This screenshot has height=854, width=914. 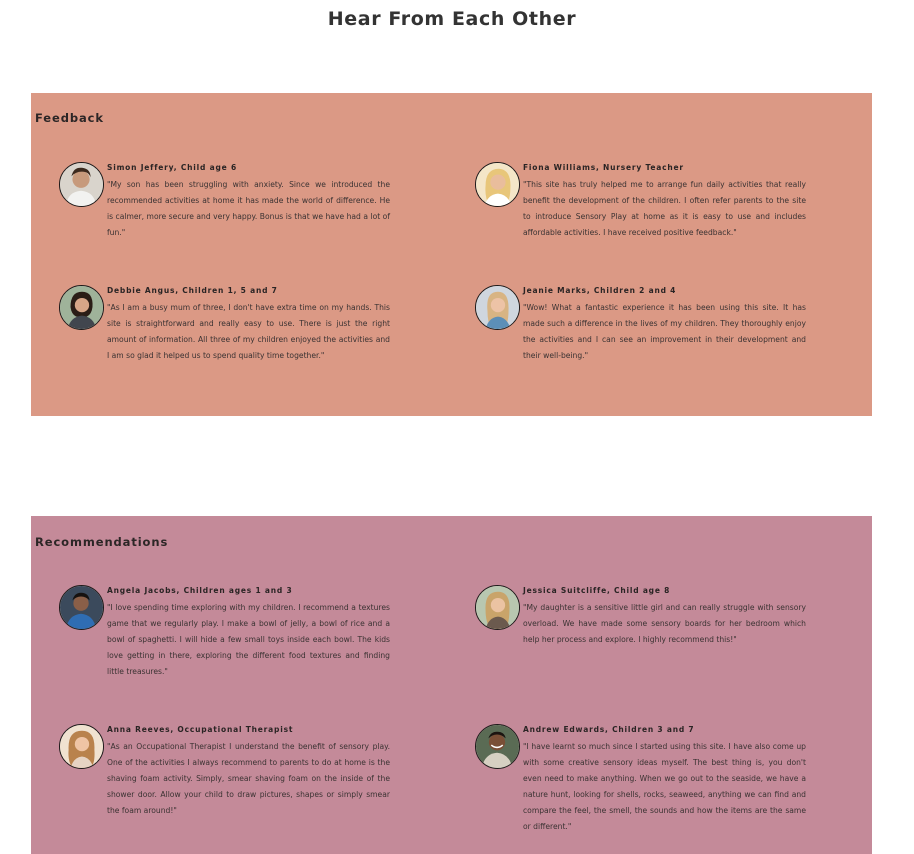 What do you see at coordinates (172, 167) in the screenshot?
I see `testimonial-name: Simon Jeffery, Child age 6` at bounding box center [172, 167].